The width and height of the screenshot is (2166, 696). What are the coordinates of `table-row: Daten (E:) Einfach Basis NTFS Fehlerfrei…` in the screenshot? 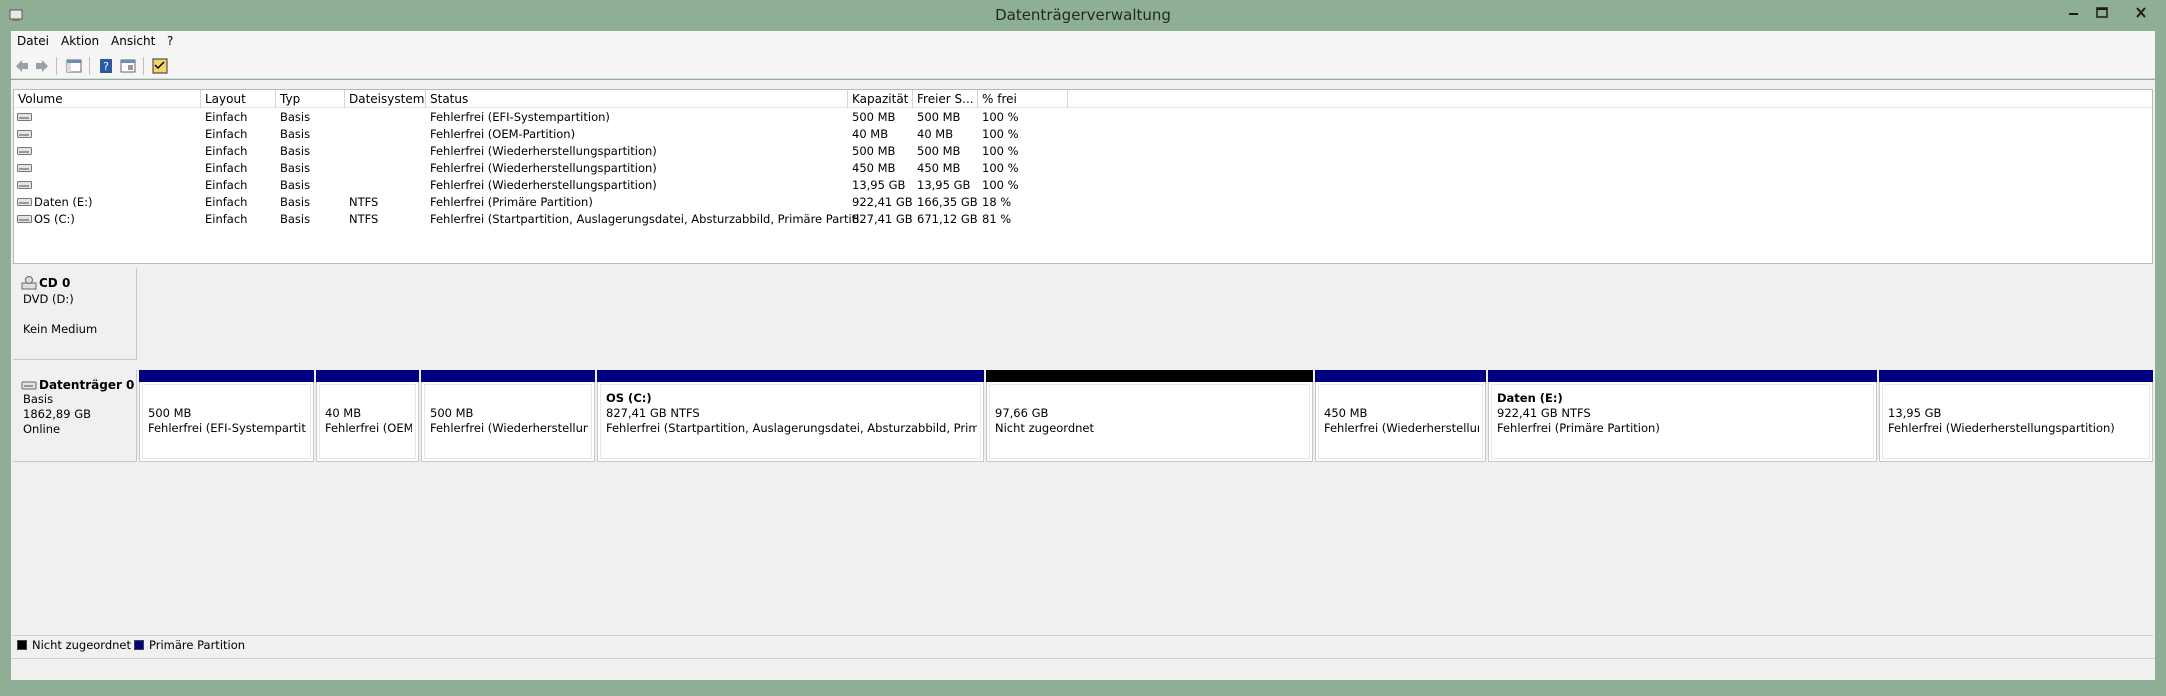 It's located at (1083, 202).